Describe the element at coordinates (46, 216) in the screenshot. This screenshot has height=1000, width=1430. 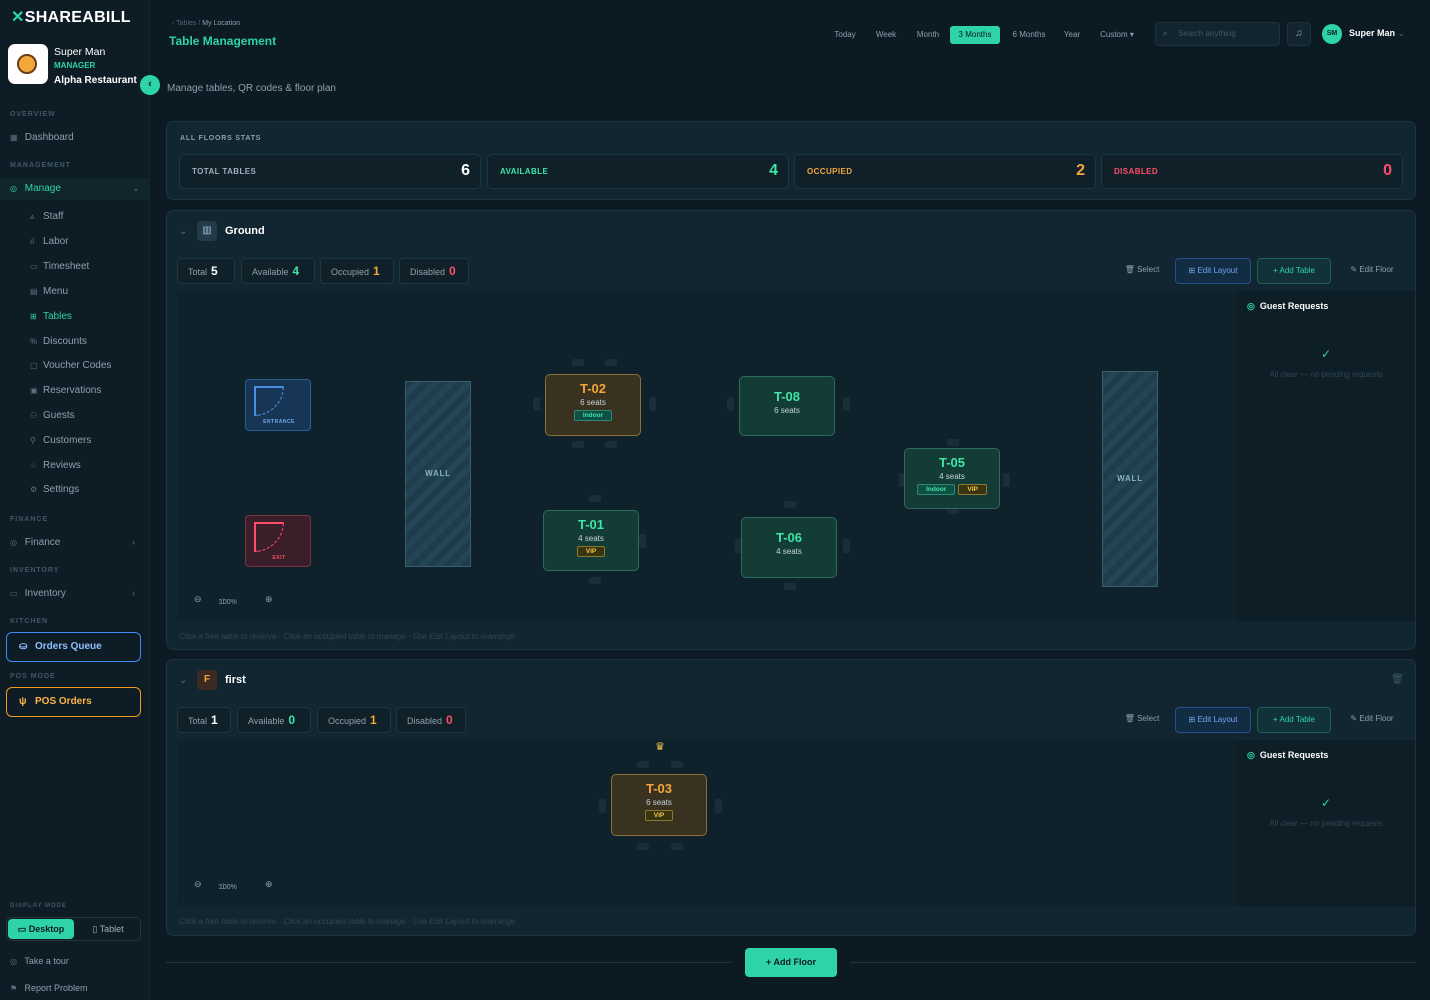
I see `sidebar-item-staff: ⩓ Staff` at that location.